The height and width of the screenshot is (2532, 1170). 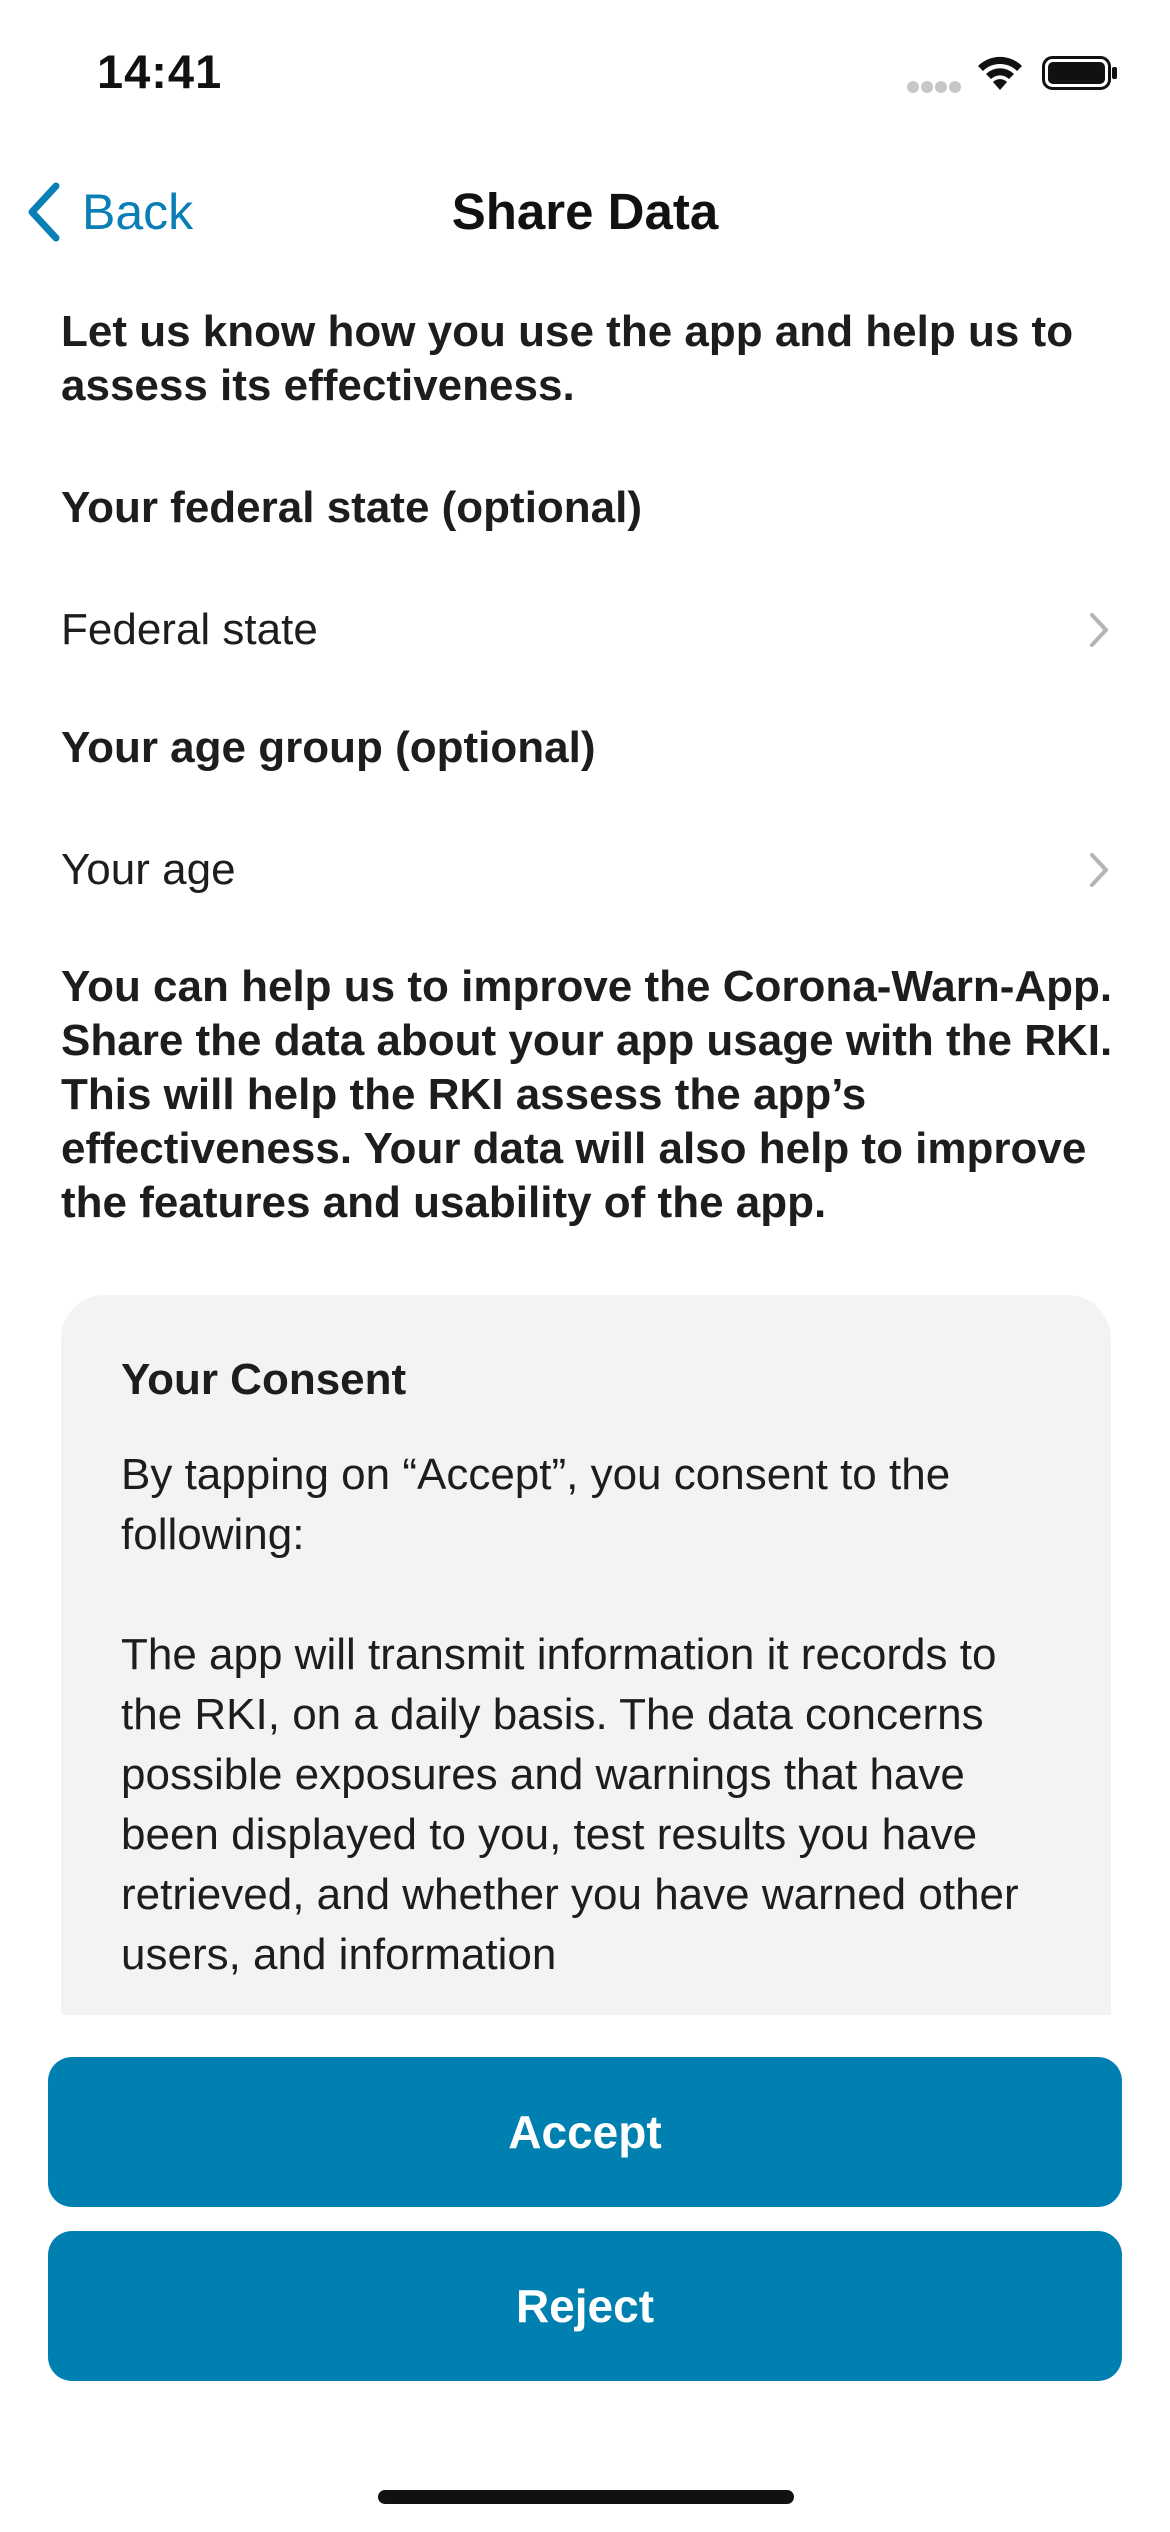 I want to click on accept-button: Accept, so click(x=585, y=2132).